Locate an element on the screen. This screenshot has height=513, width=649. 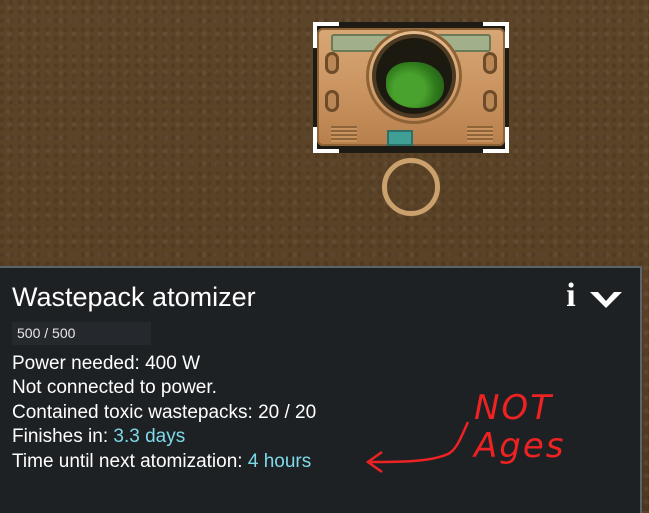
annotation-ages: Ages is located at coordinates (520, 446).